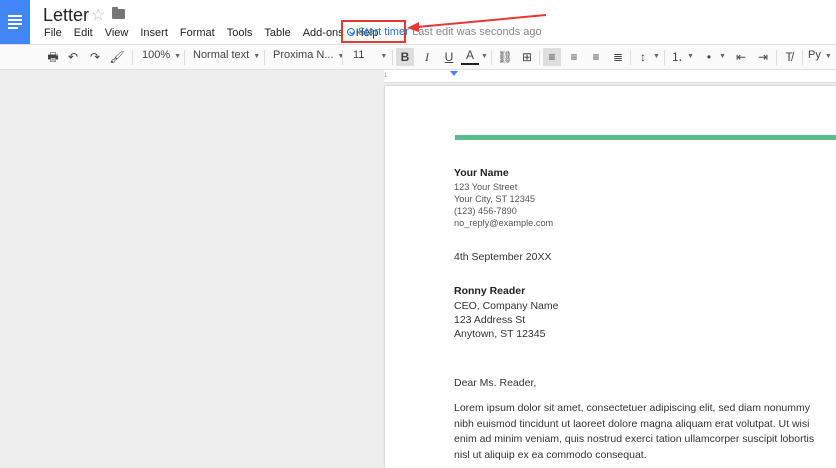 The width and height of the screenshot is (836, 468). Describe the element at coordinates (596, 57) in the screenshot. I see `align-right-icon: ≡` at that location.